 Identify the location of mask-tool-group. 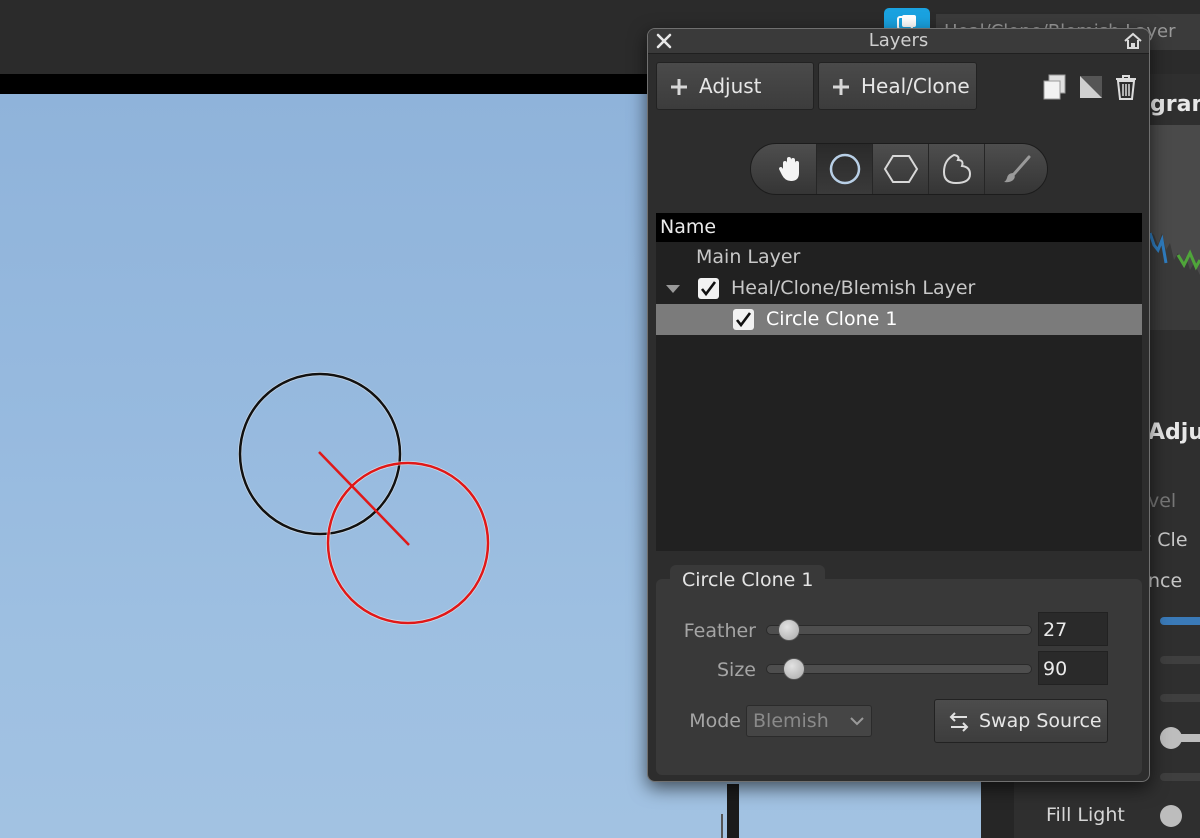
(899, 169).